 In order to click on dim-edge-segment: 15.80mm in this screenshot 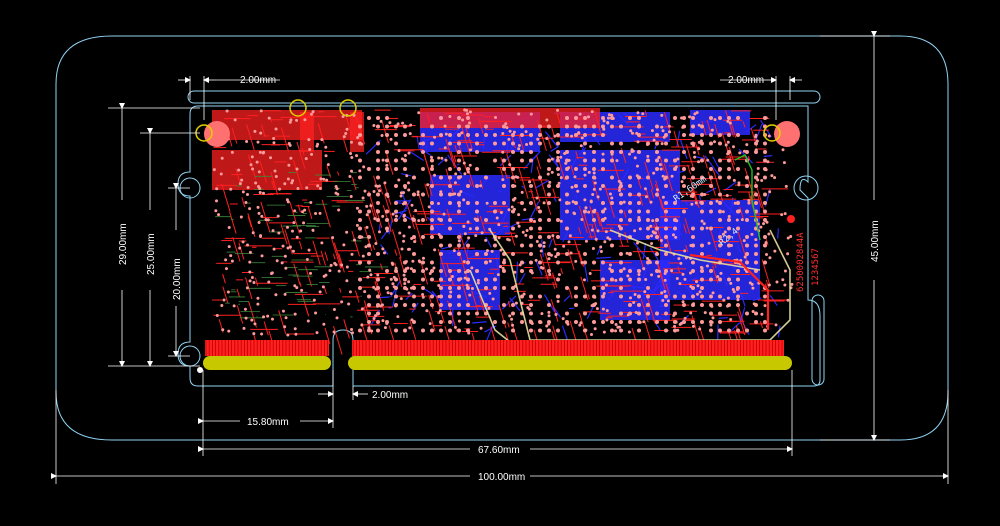, I will do `click(268, 422)`.